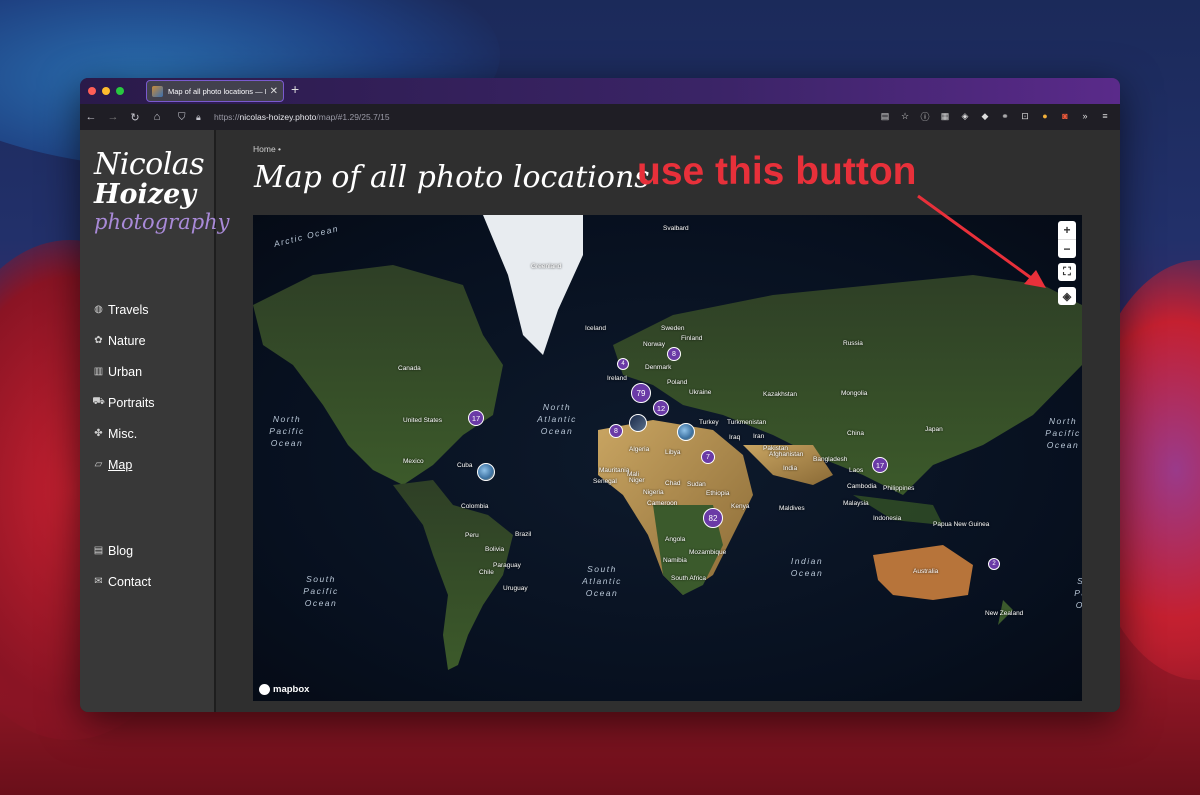  I want to click on nav-item-map: ▱ Map, so click(124, 464).